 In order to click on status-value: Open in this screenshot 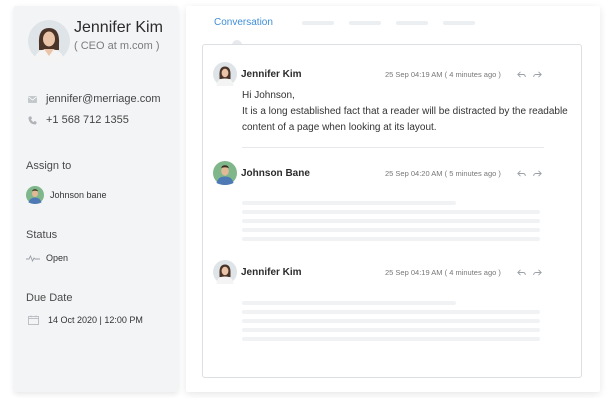, I will do `click(47, 258)`.